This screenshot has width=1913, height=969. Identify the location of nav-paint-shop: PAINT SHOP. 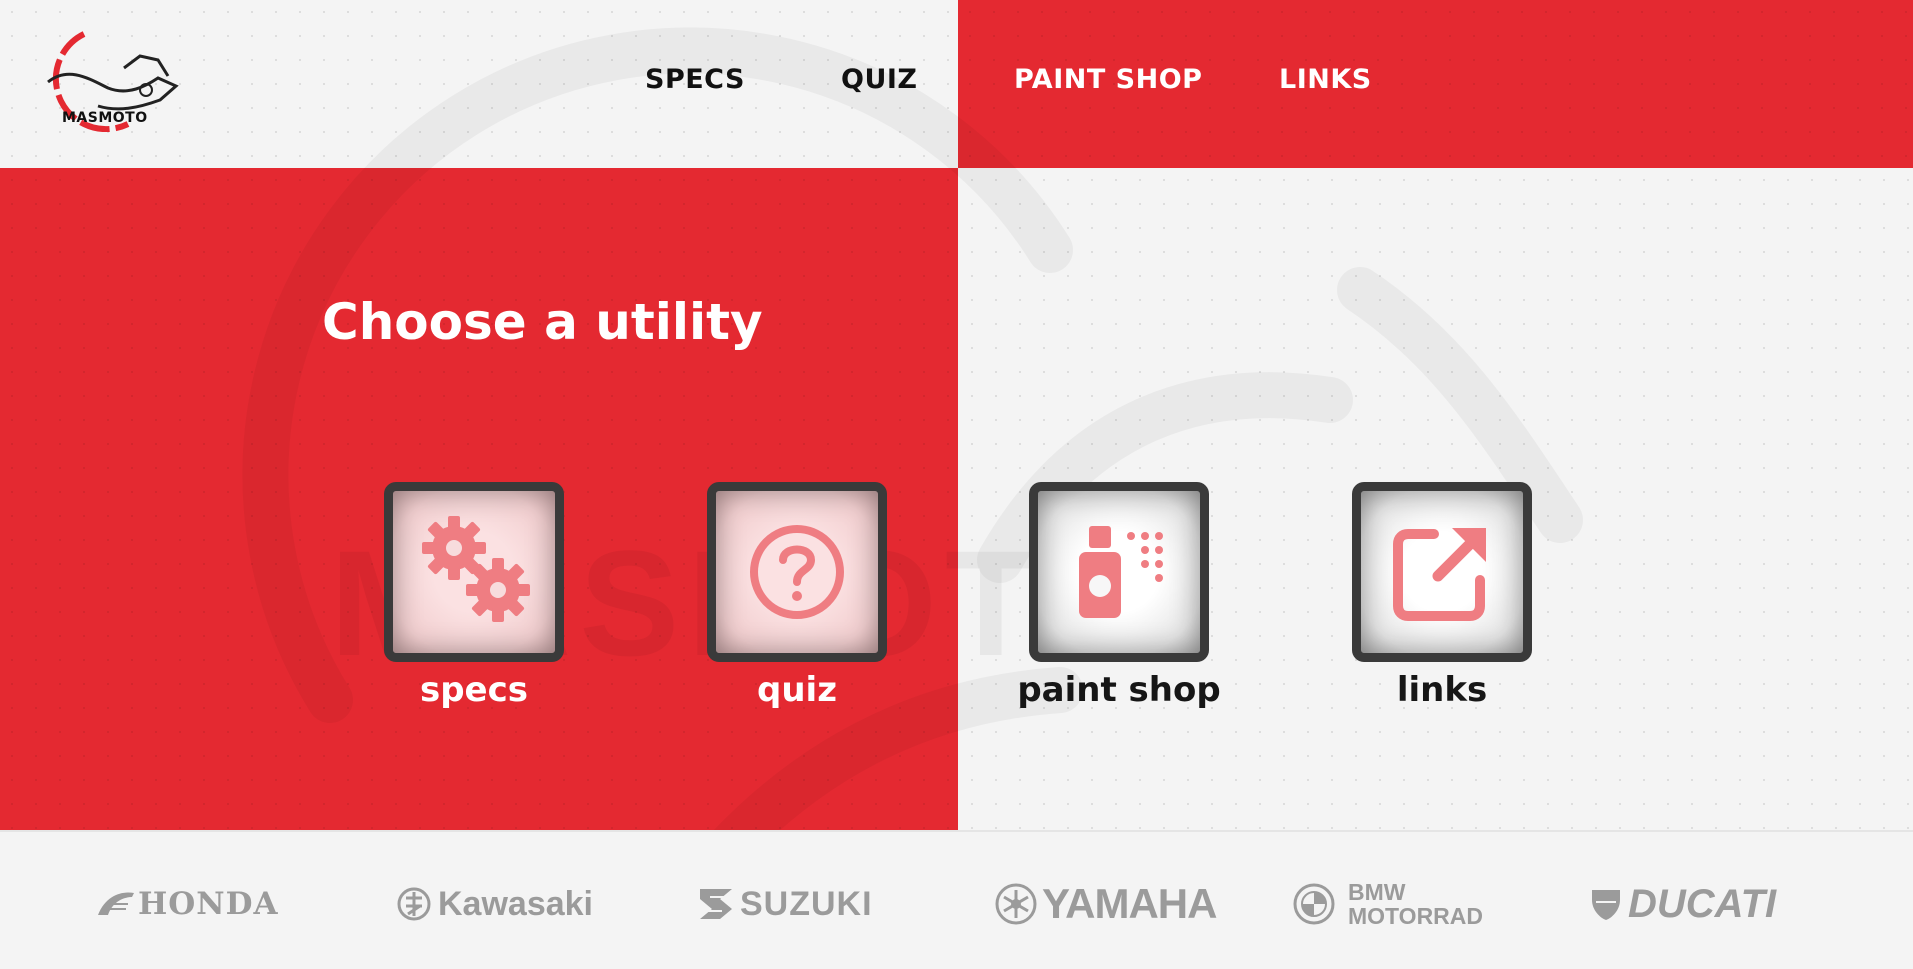
(1108, 79).